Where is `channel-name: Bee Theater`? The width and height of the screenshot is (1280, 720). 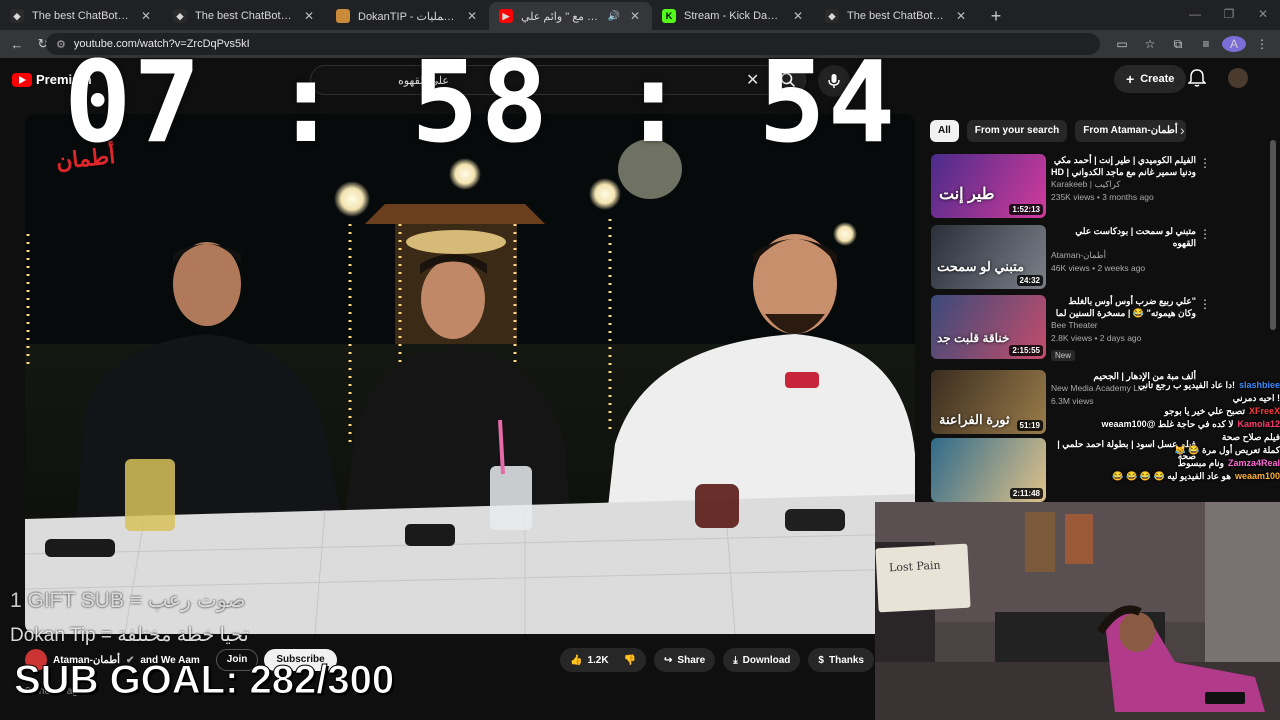
channel-name: Bee Theater is located at coordinates (1123, 325).